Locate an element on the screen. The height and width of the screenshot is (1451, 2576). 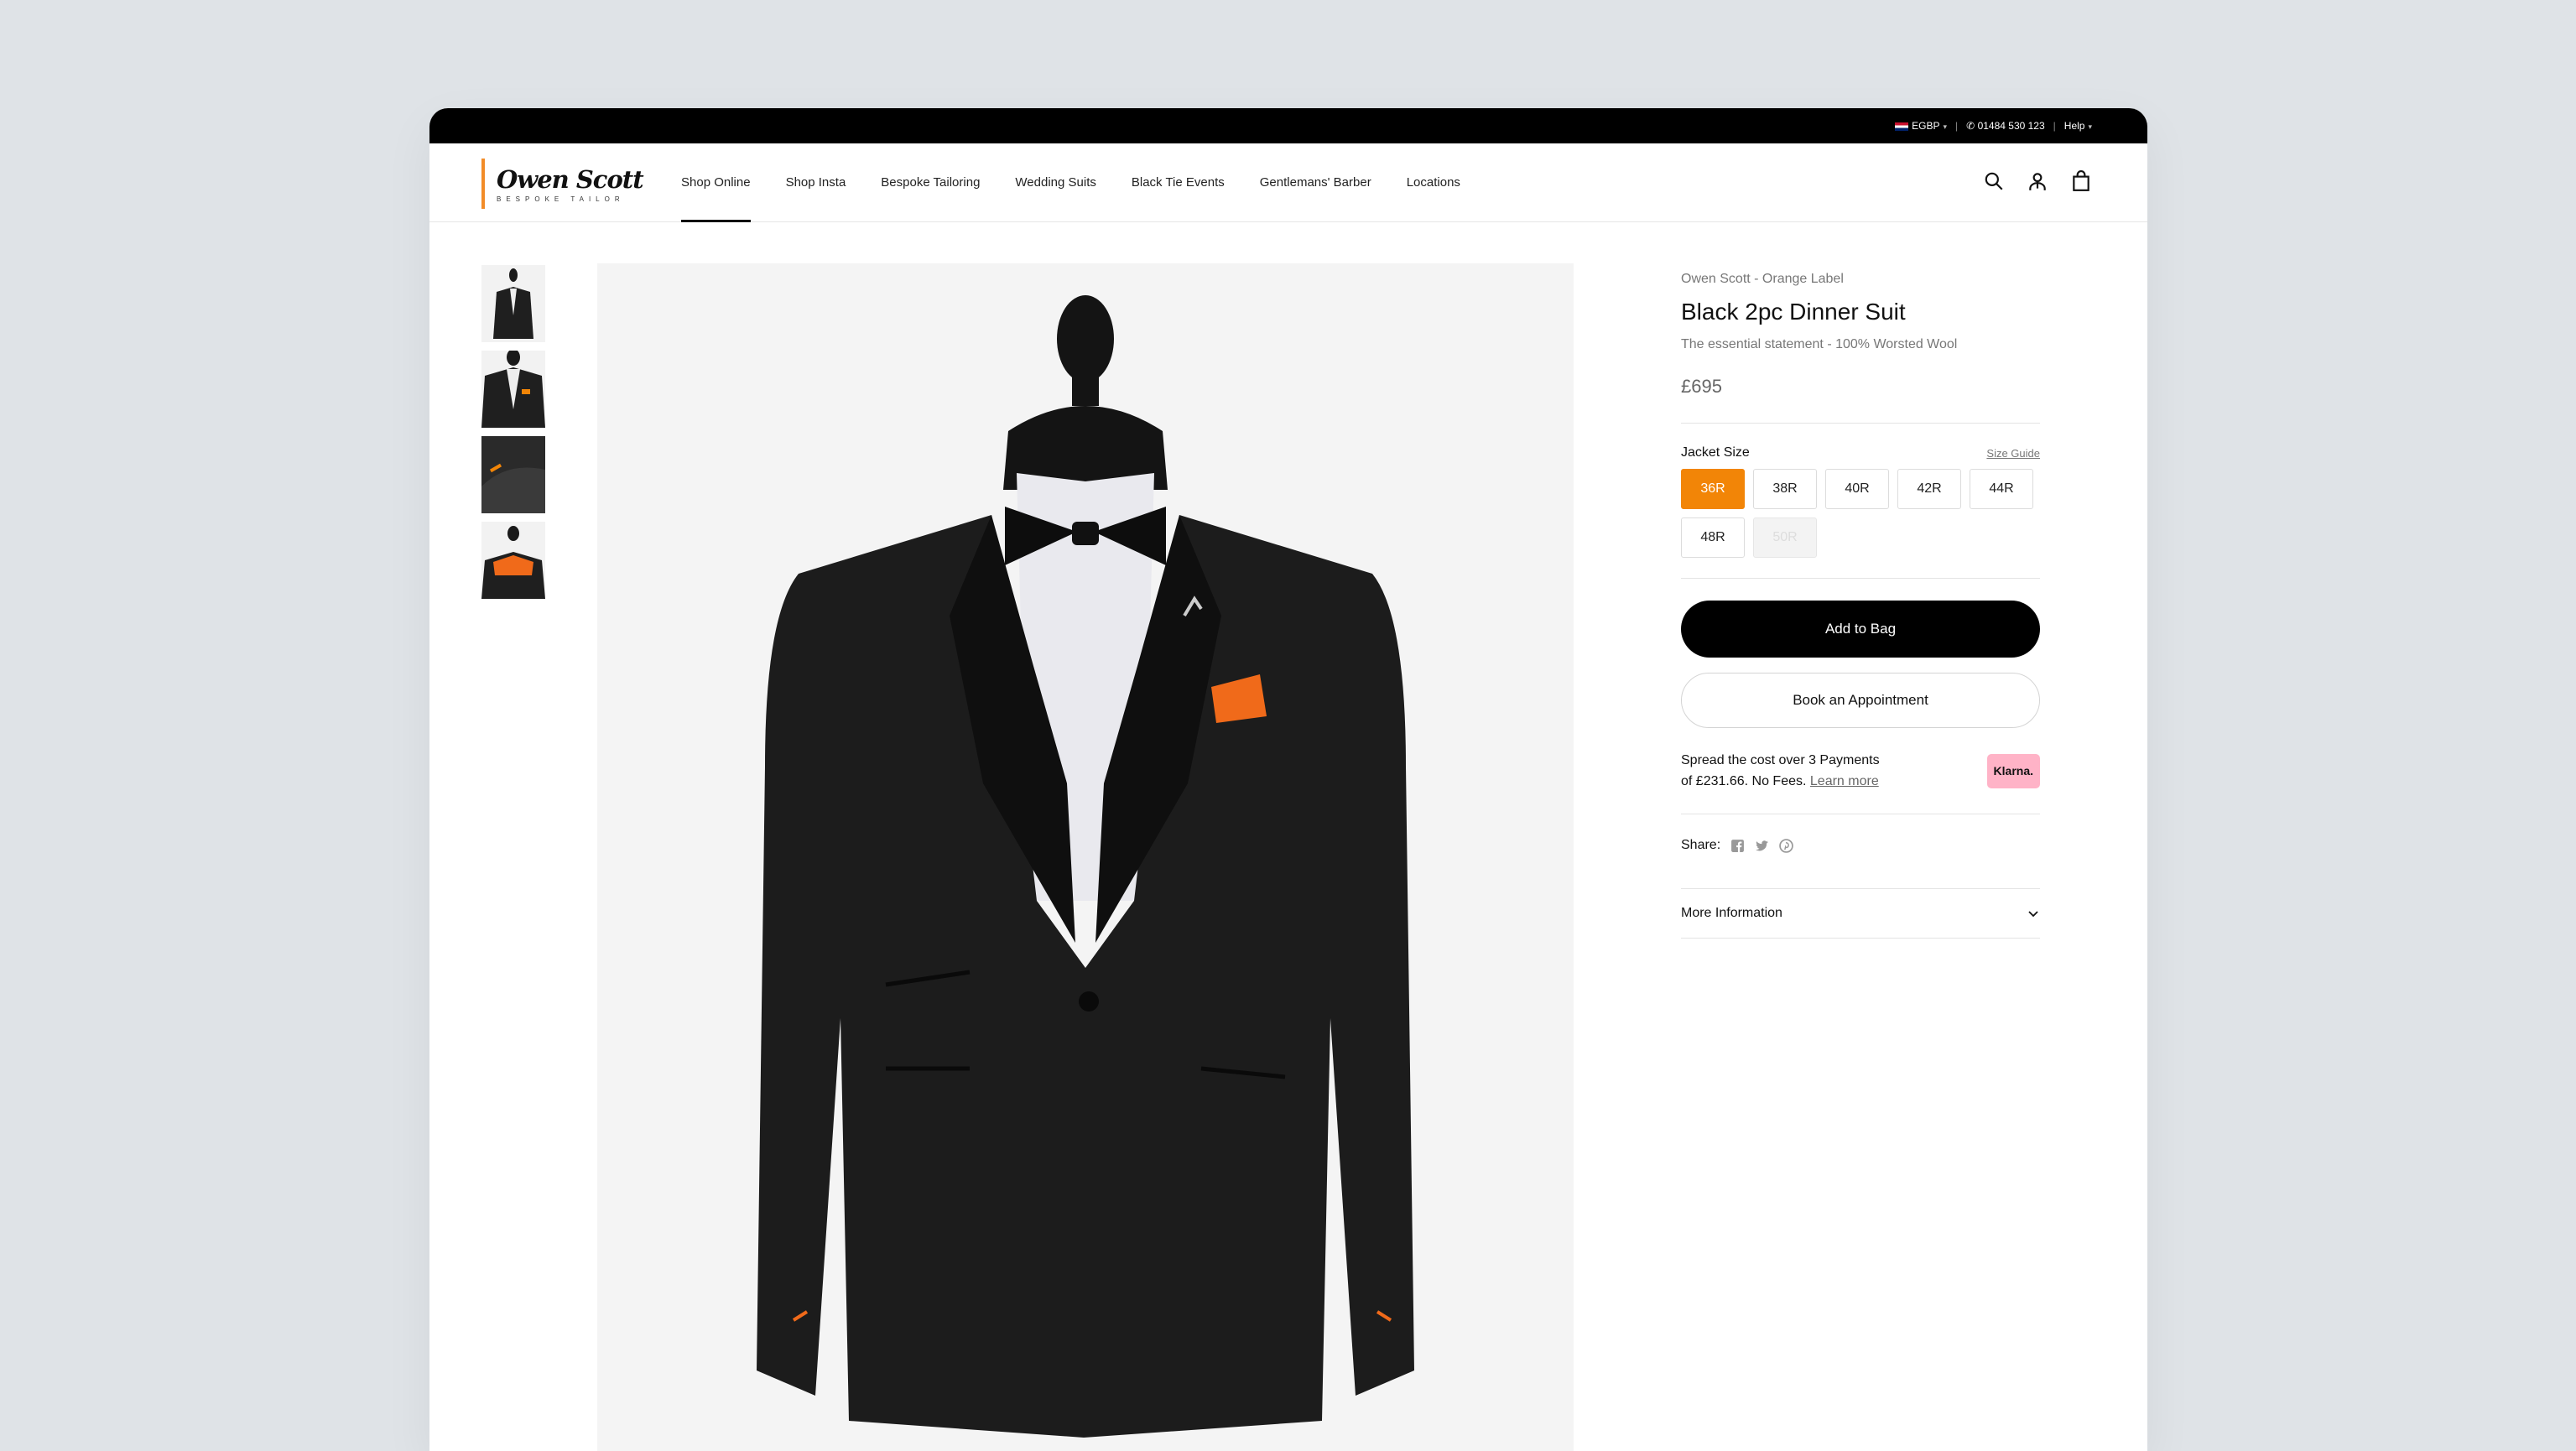
account-icon is located at coordinates (2037, 181).